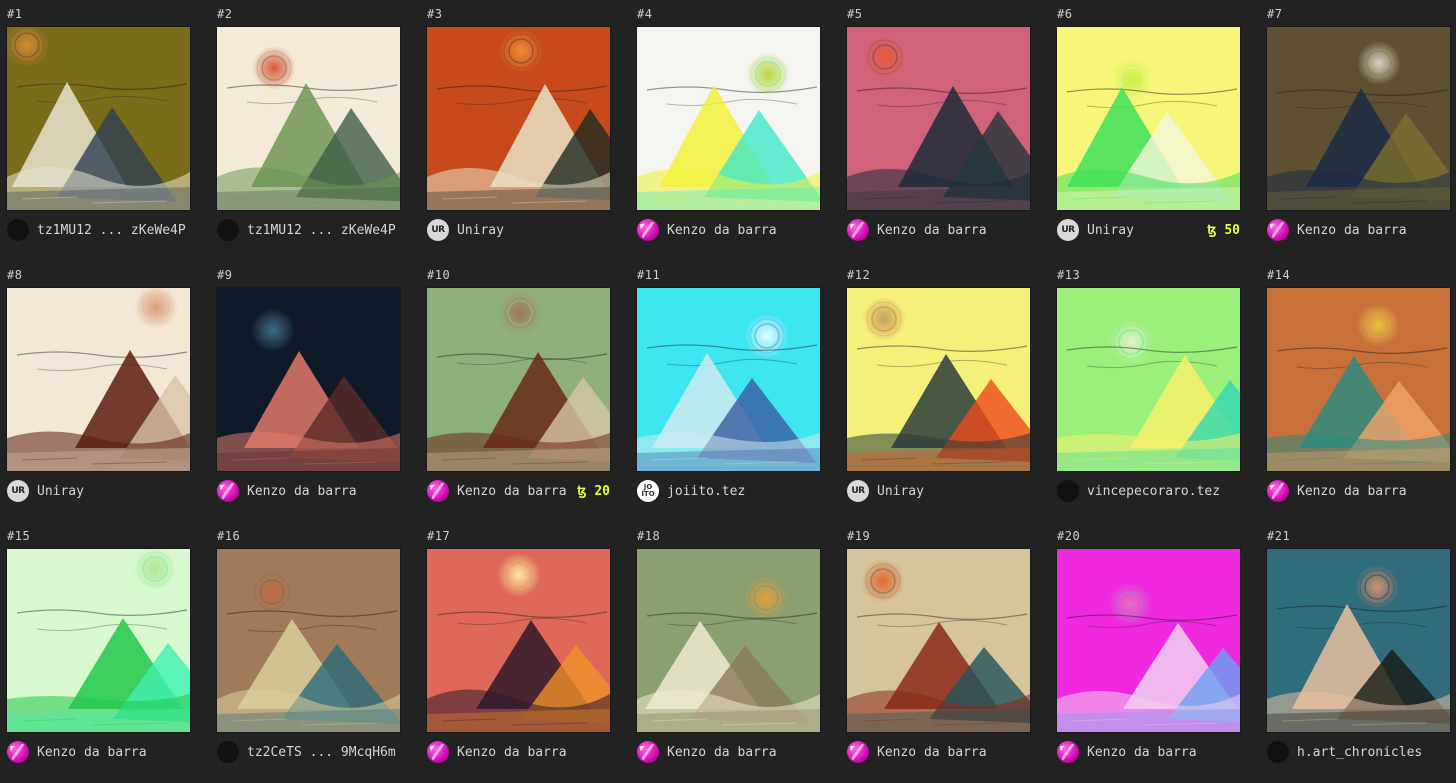  I want to click on token-card: #1 tz1MU12 ... zKeWe4P, so click(105, 130).